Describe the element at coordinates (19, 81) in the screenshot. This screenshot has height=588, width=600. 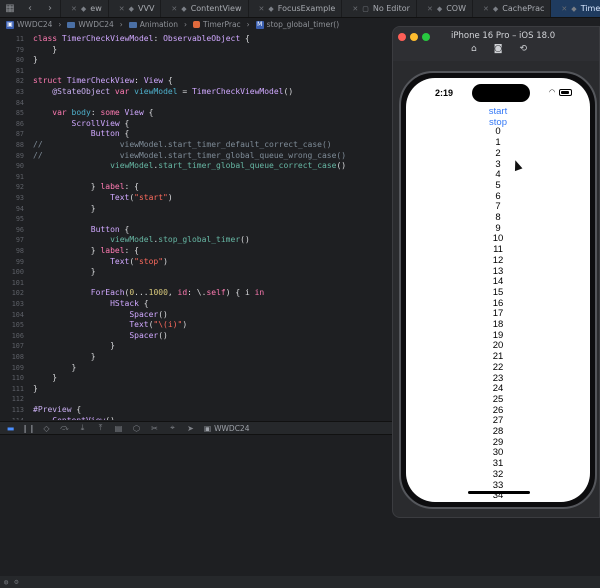
I see `line-number: 82` at that location.